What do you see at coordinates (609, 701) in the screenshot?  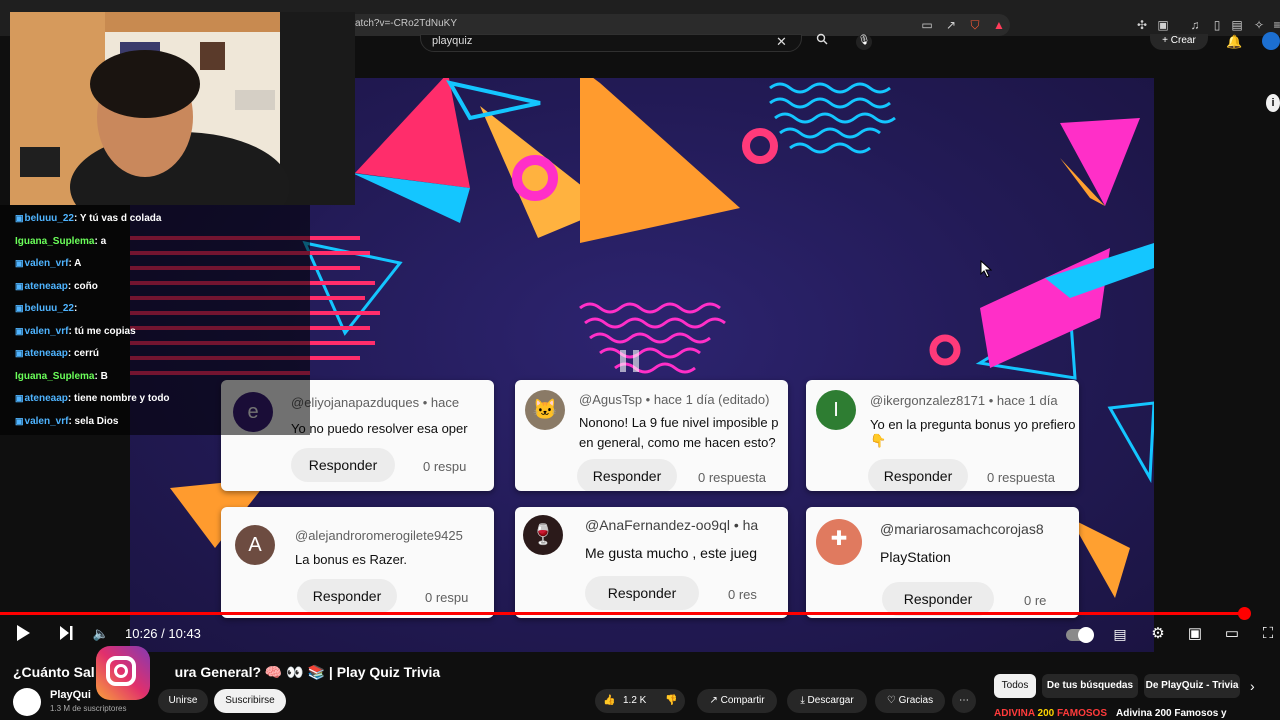 I see `like-icon: 👍` at bounding box center [609, 701].